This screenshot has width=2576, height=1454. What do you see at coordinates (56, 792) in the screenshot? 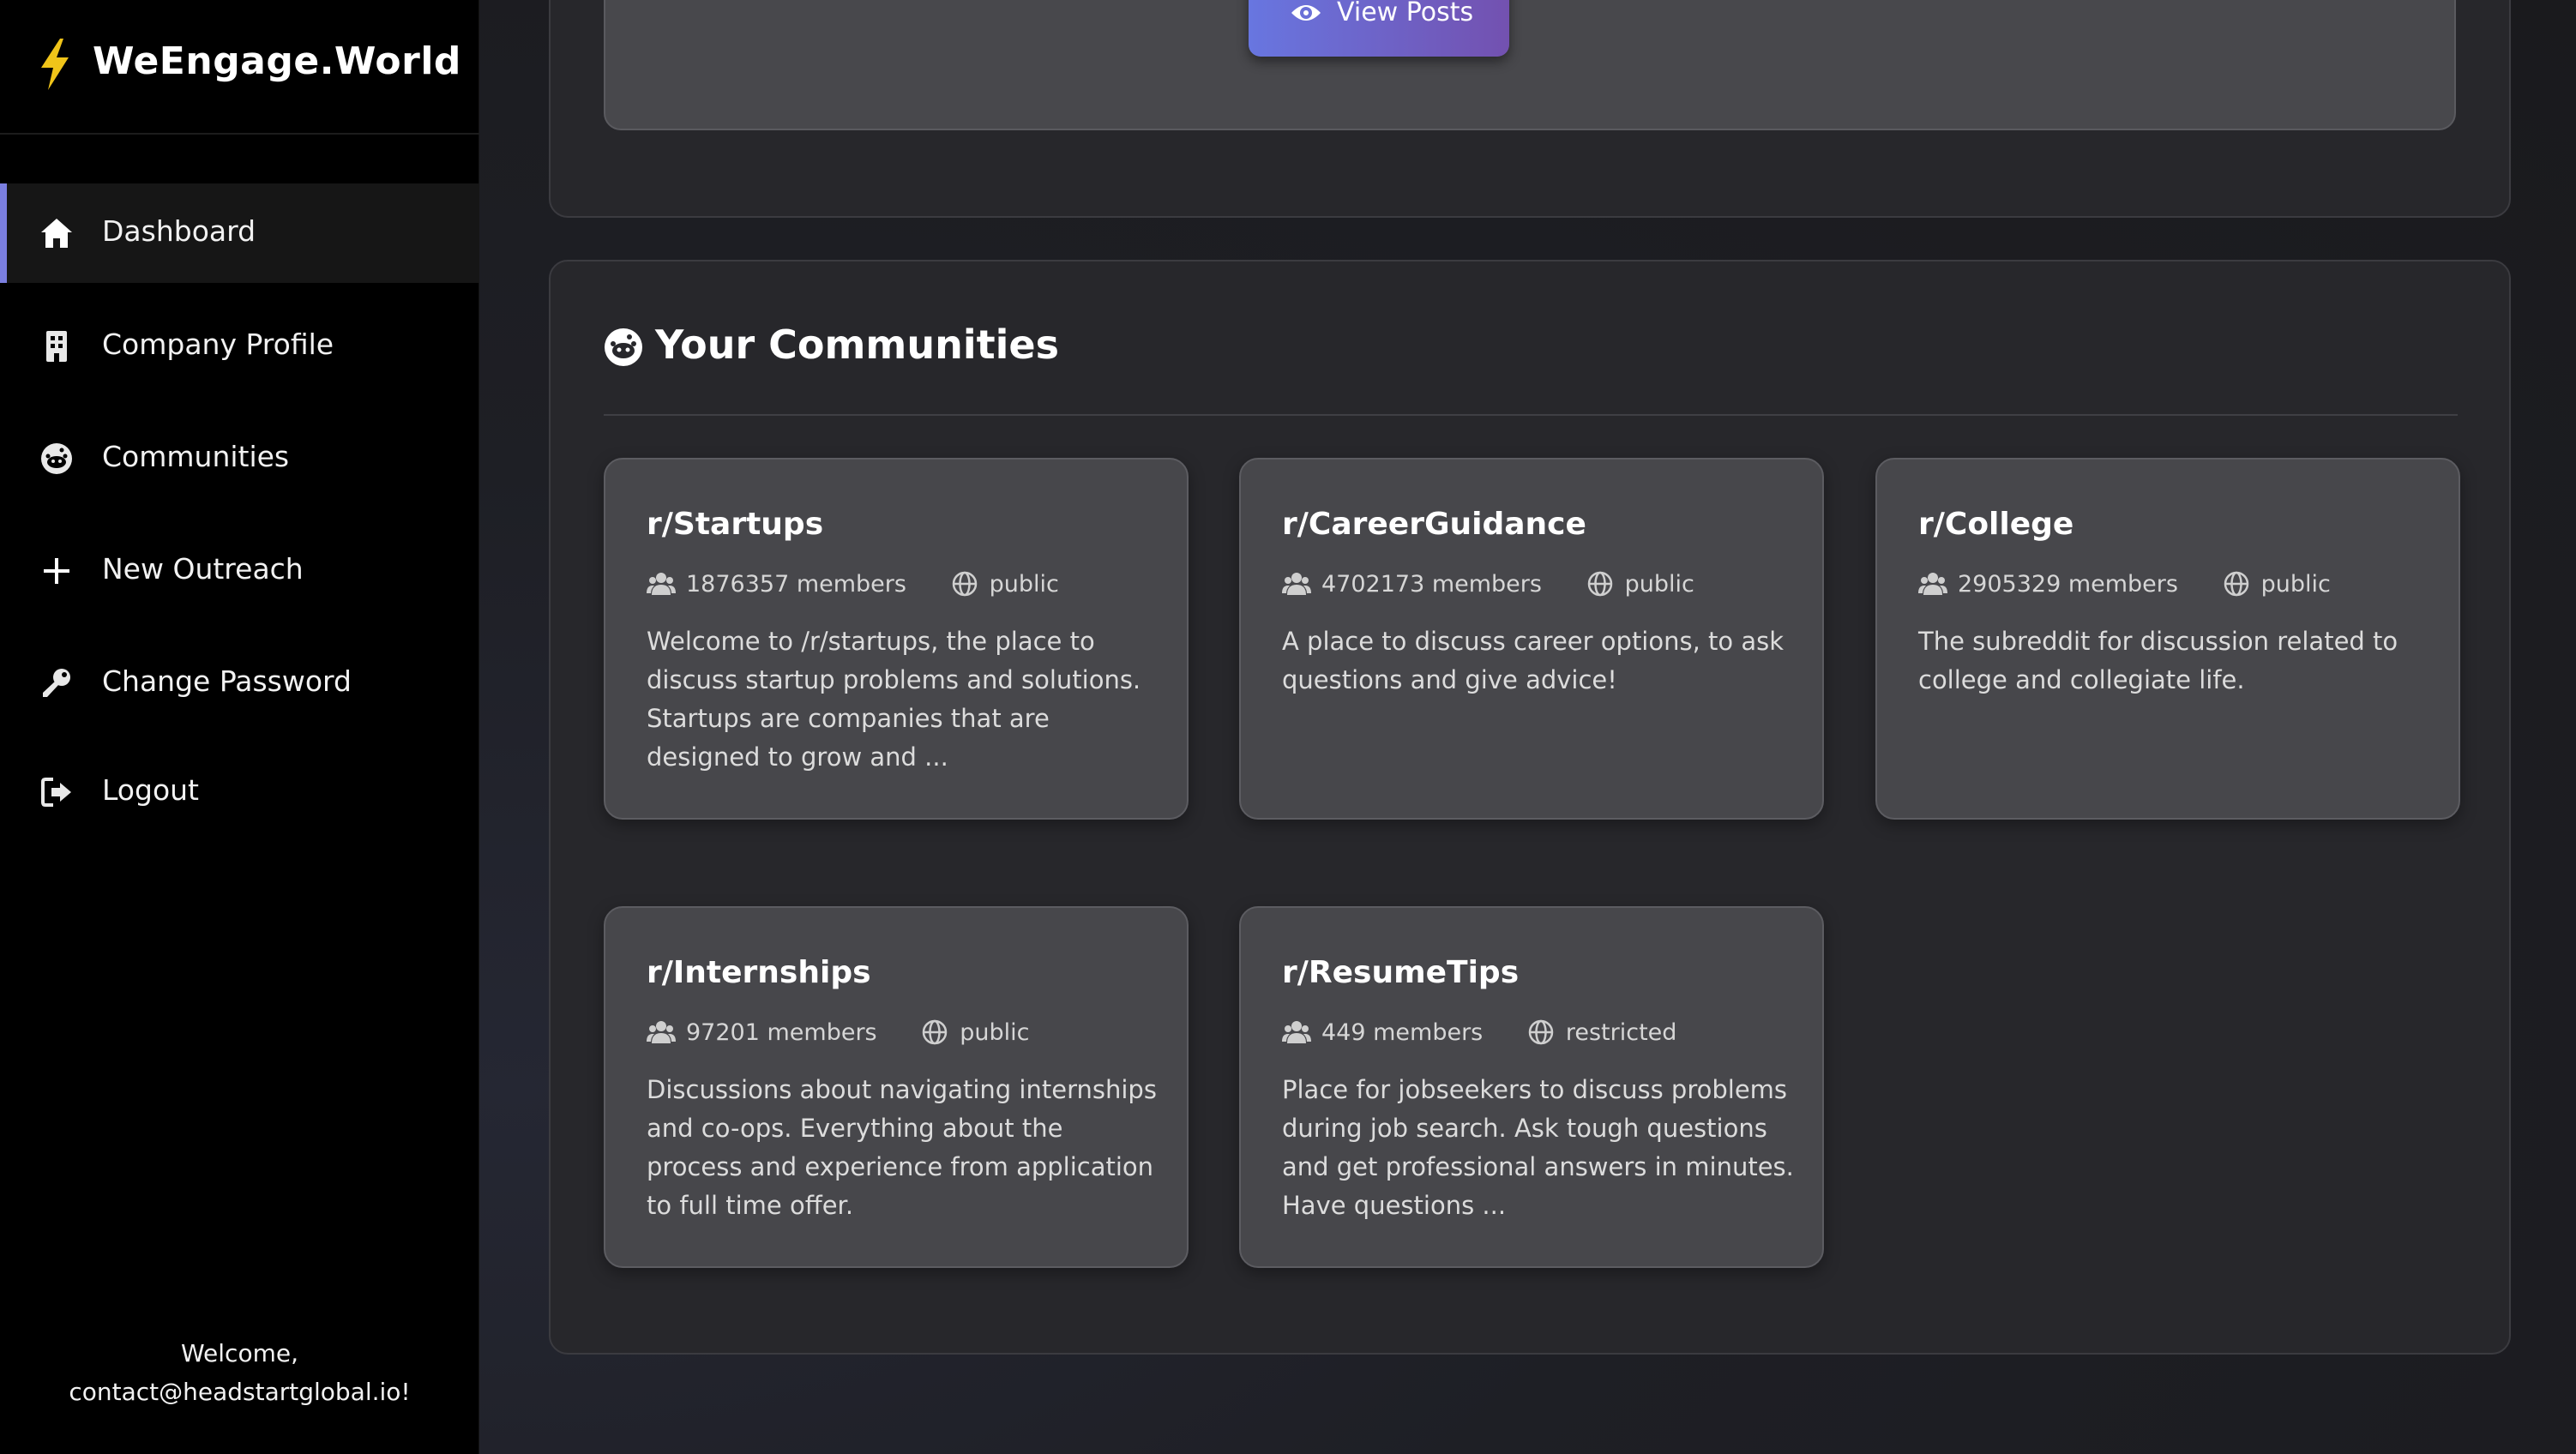
I see `logout-icon` at bounding box center [56, 792].